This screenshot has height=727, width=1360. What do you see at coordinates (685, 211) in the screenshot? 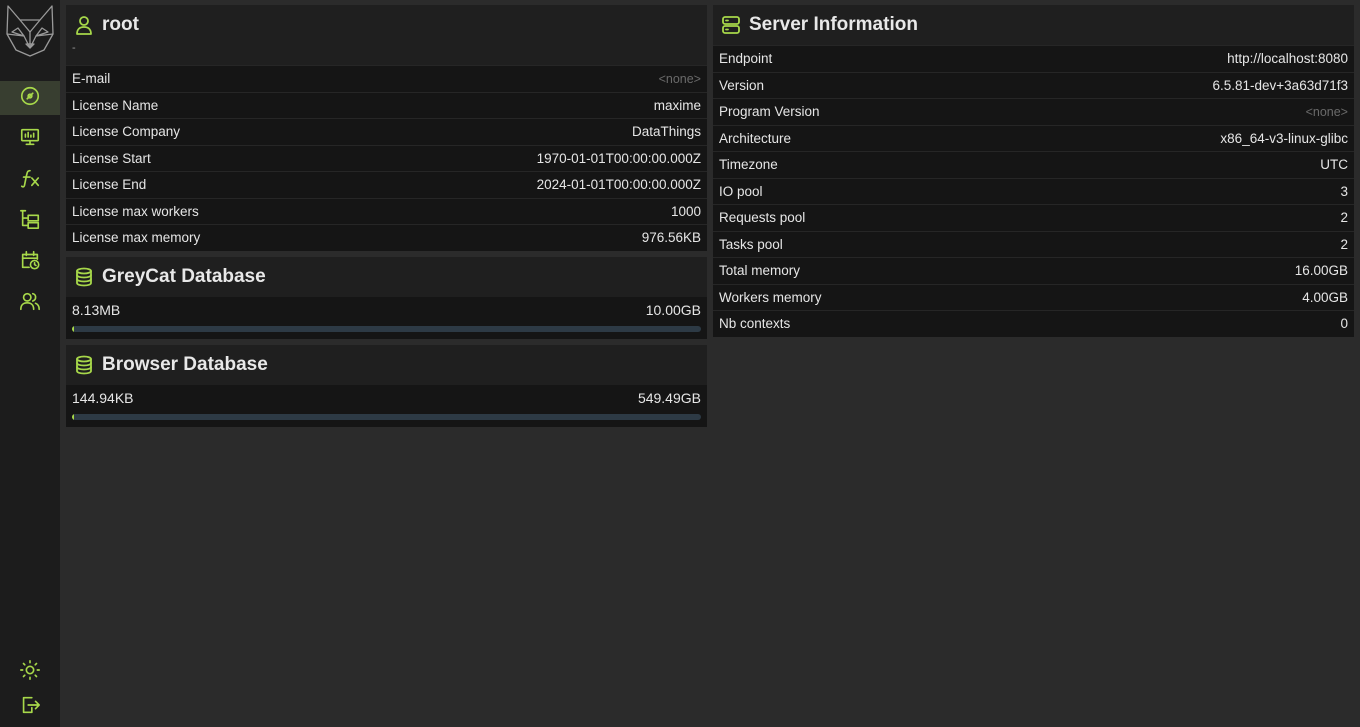
I see `row-value: 1000` at bounding box center [685, 211].